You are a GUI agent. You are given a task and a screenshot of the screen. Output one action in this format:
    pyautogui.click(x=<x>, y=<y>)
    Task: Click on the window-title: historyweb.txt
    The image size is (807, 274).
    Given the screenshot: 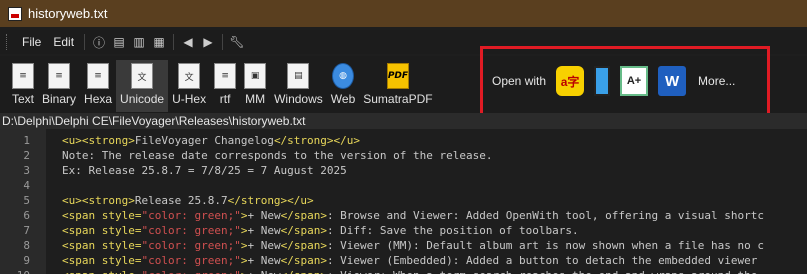 What is the action you would take?
    pyautogui.click(x=68, y=13)
    